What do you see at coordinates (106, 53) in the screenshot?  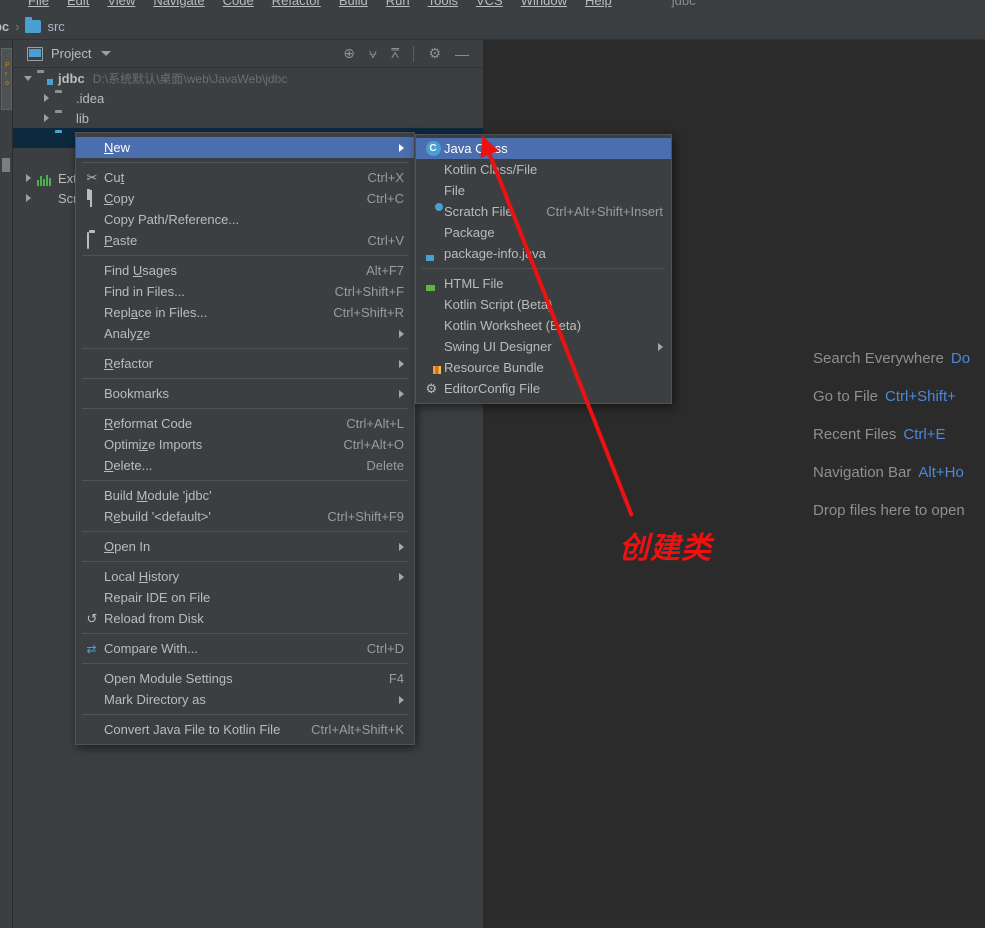 I see `chevron-down-icon` at bounding box center [106, 53].